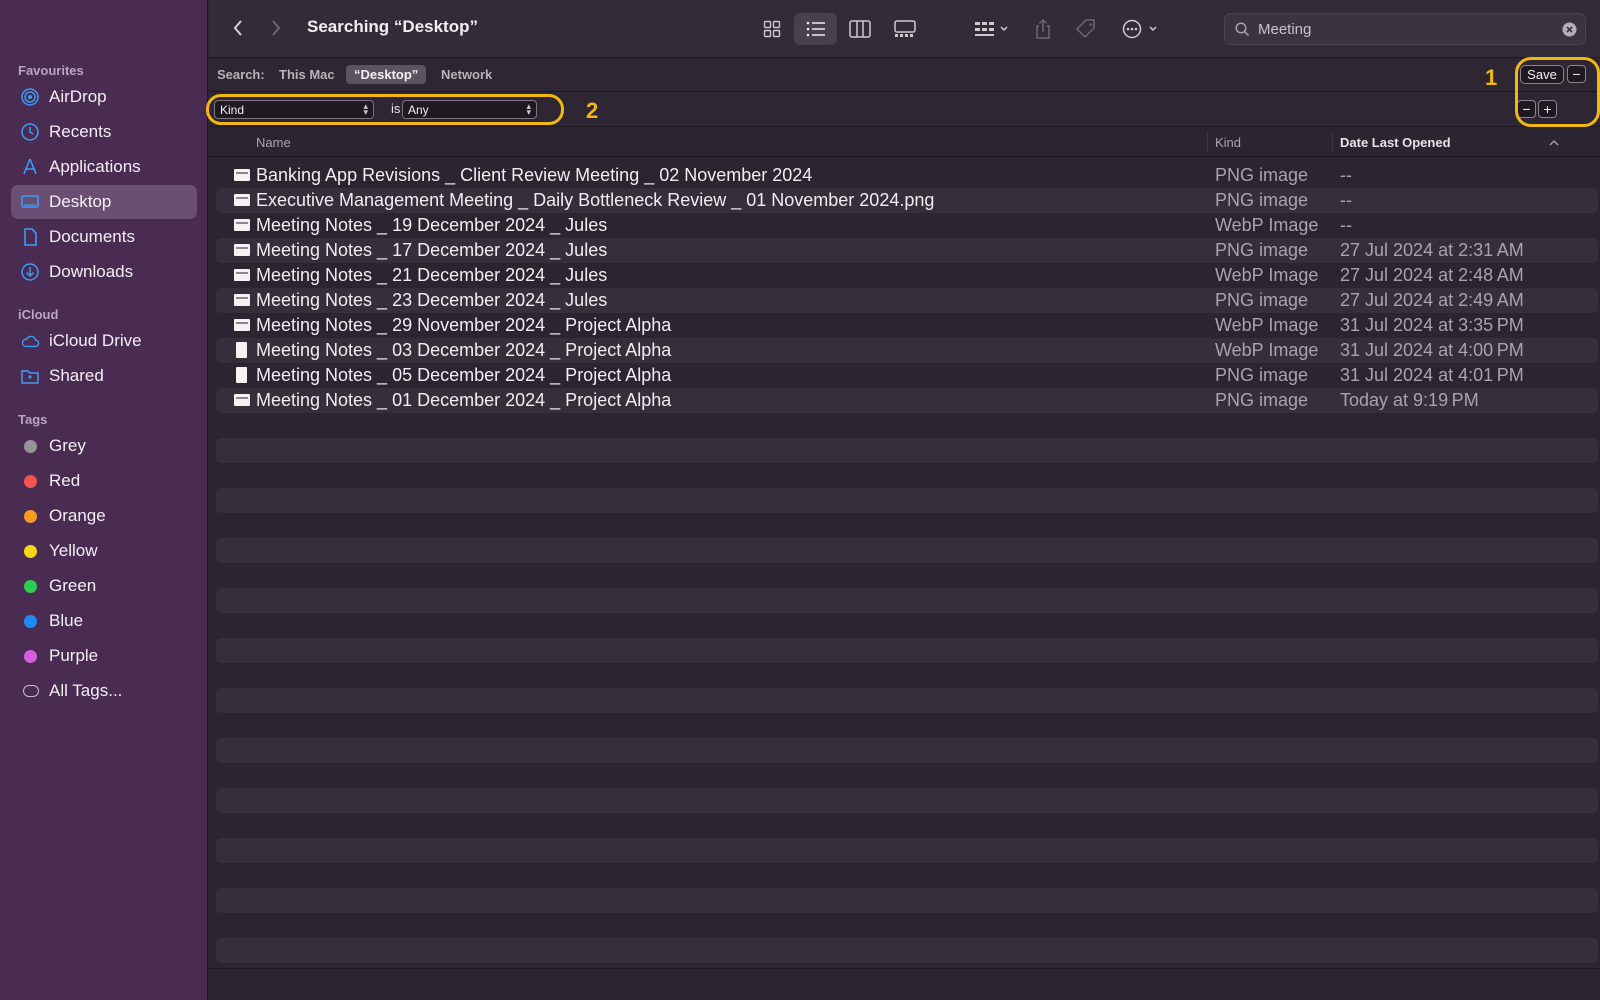 This screenshot has height=1000, width=1600. I want to click on sidebar-tag-purple: Purple, so click(104, 656).